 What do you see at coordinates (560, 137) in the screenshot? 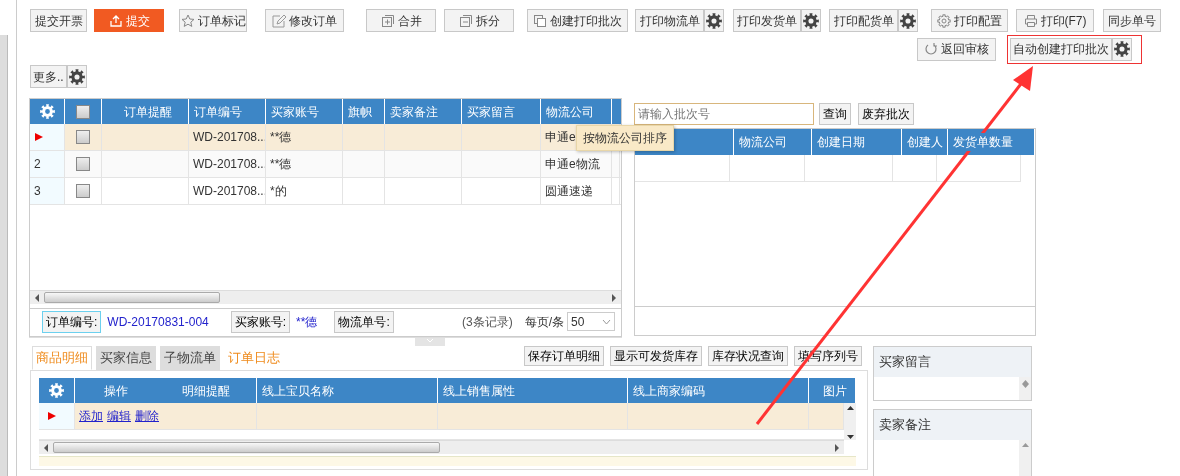
I see `table-cell-text: 申通e` at bounding box center [560, 137].